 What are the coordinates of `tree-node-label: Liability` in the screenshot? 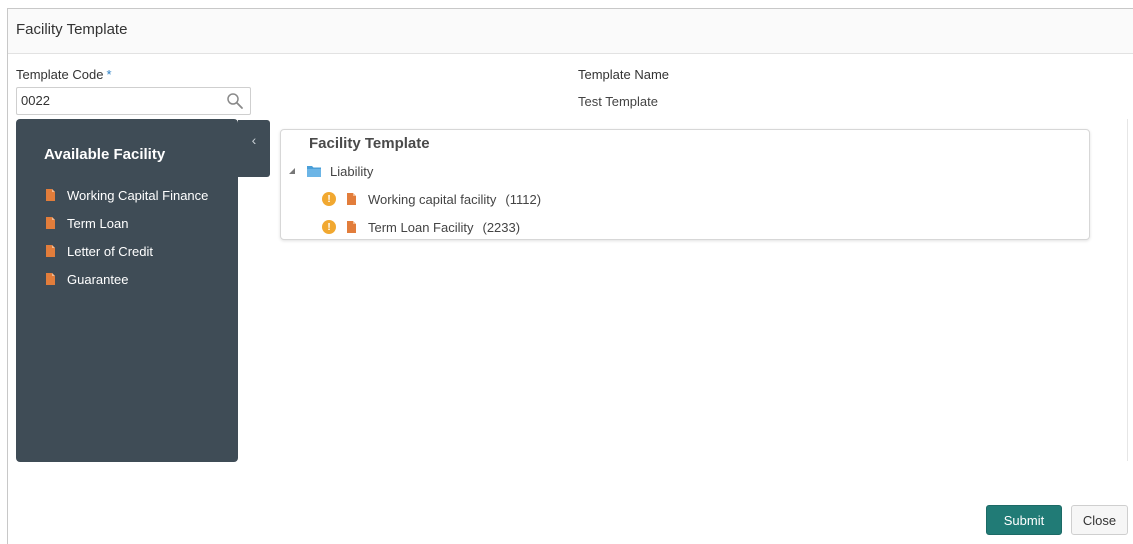 It's located at (352, 171).